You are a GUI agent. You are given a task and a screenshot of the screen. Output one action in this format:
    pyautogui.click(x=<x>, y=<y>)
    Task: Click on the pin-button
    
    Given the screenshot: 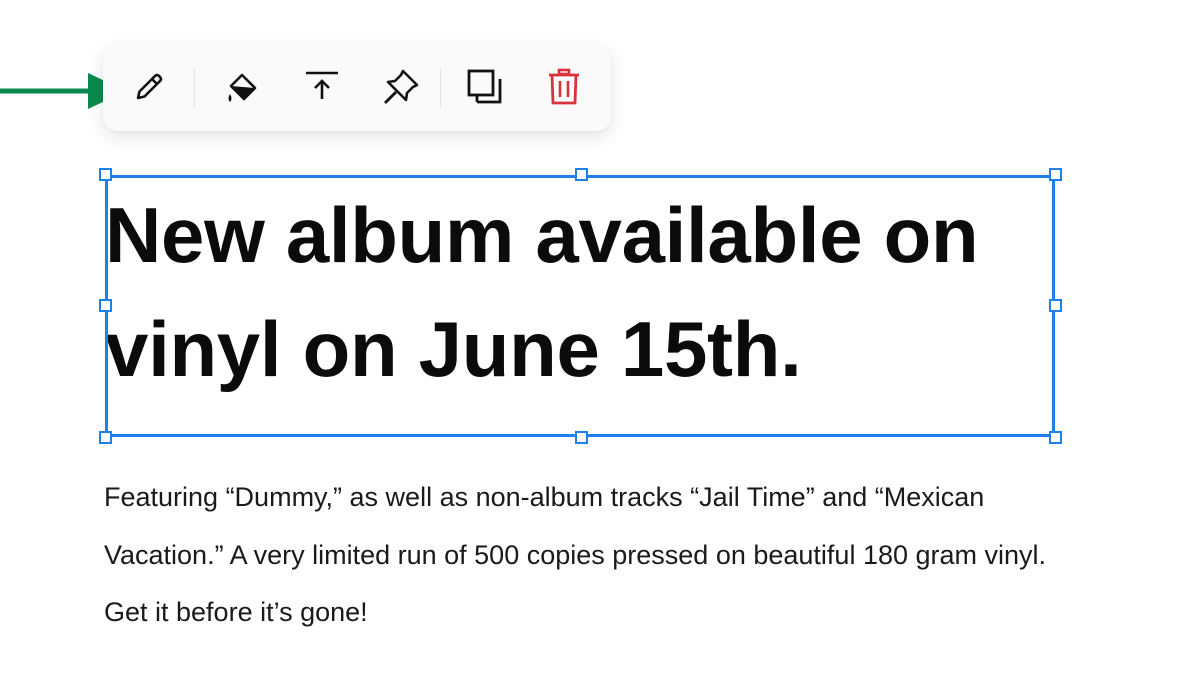 What is the action you would take?
    pyautogui.click(x=401, y=87)
    